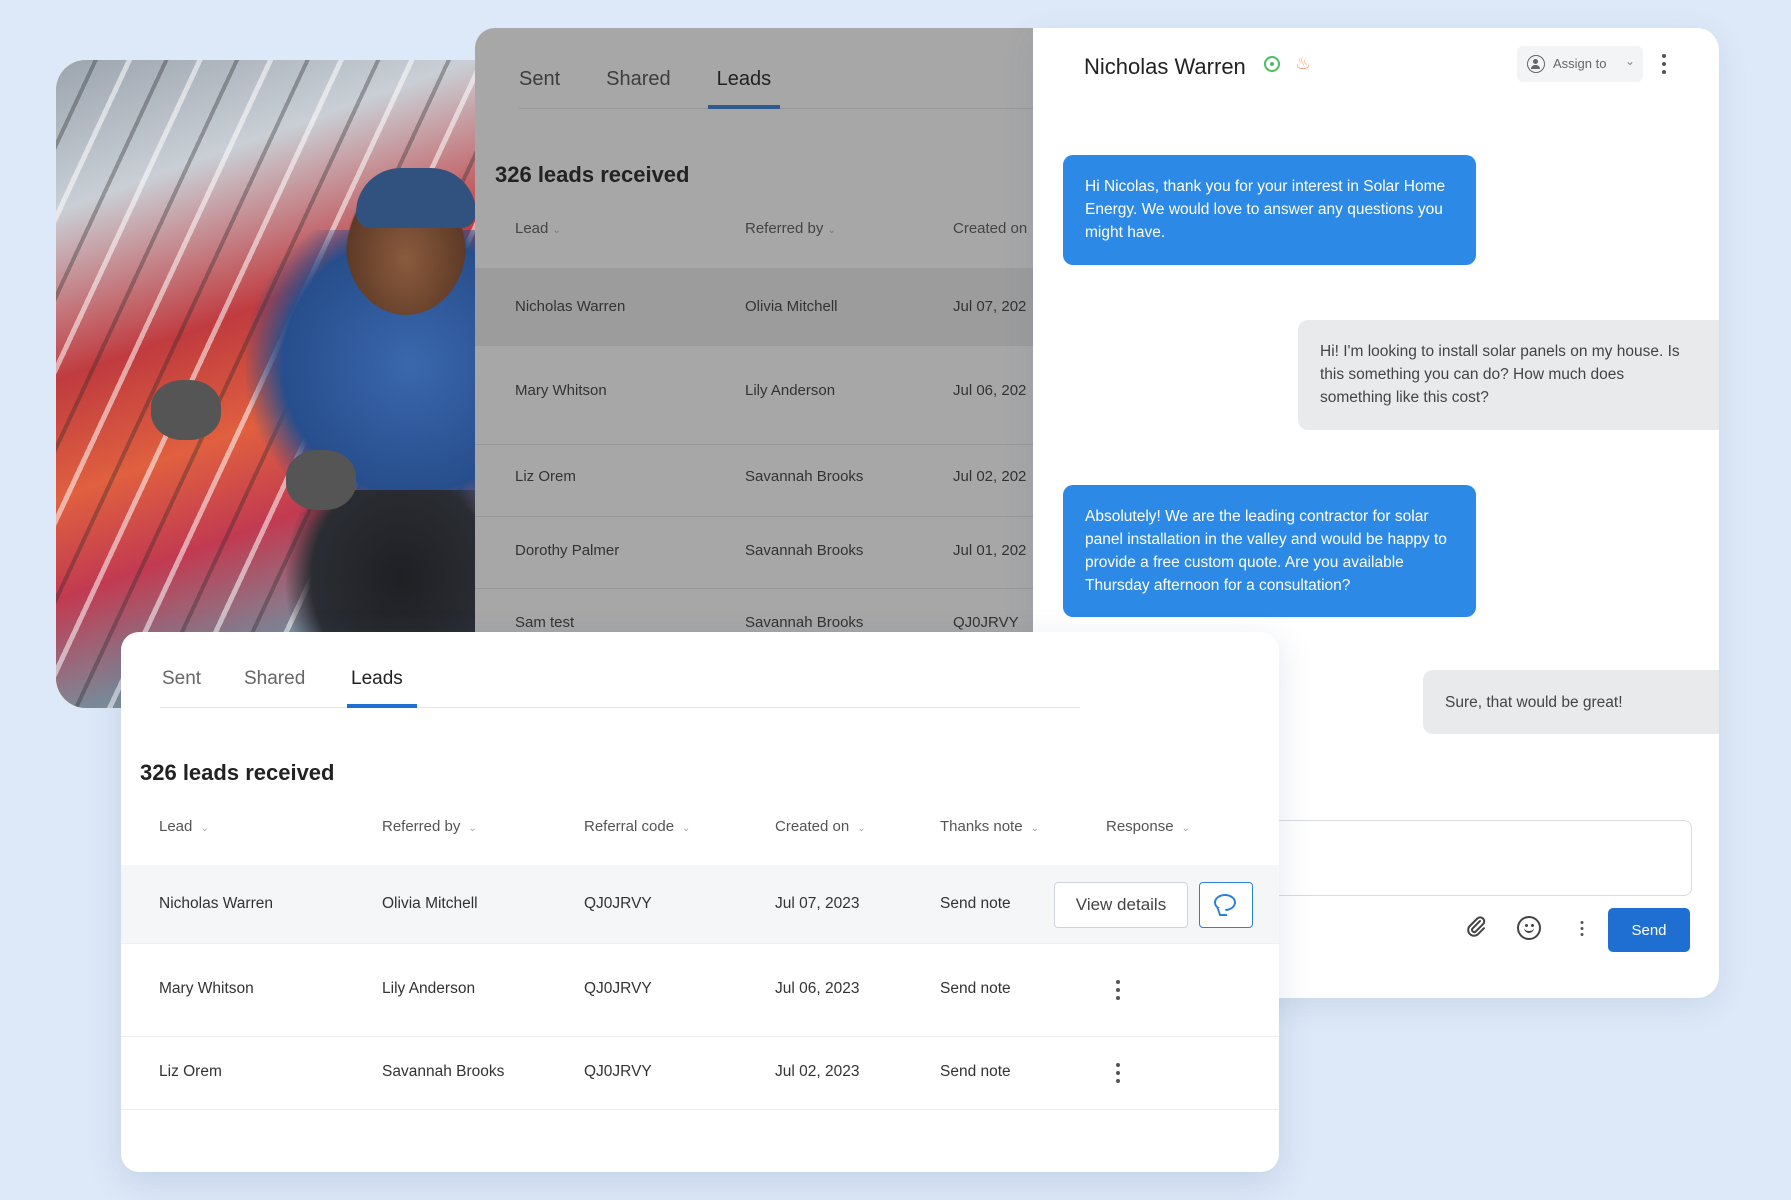 The width and height of the screenshot is (1791, 1200). What do you see at coordinates (1303, 63) in the screenshot?
I see `flame-icon: ♨` at bounding box center [1303, 63].